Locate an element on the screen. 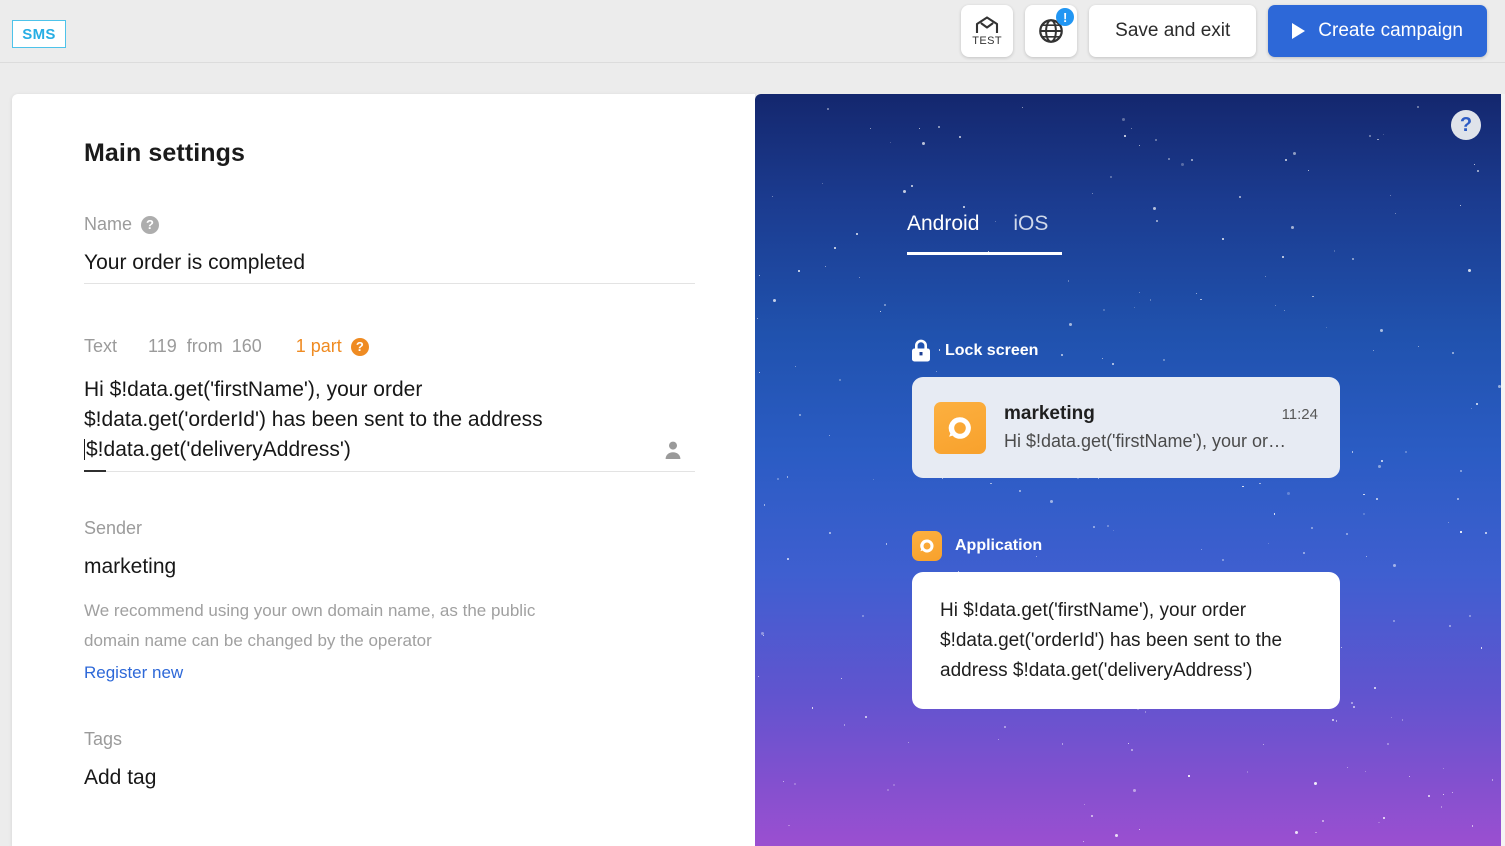 The image size is (1505, 846). sender-value: marketing is located at coordinates (389, 567).